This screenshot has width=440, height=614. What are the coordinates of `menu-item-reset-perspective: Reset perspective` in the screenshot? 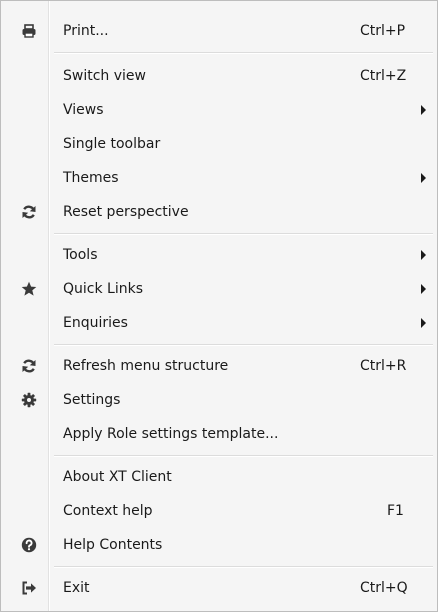 It's located at (219, 212).